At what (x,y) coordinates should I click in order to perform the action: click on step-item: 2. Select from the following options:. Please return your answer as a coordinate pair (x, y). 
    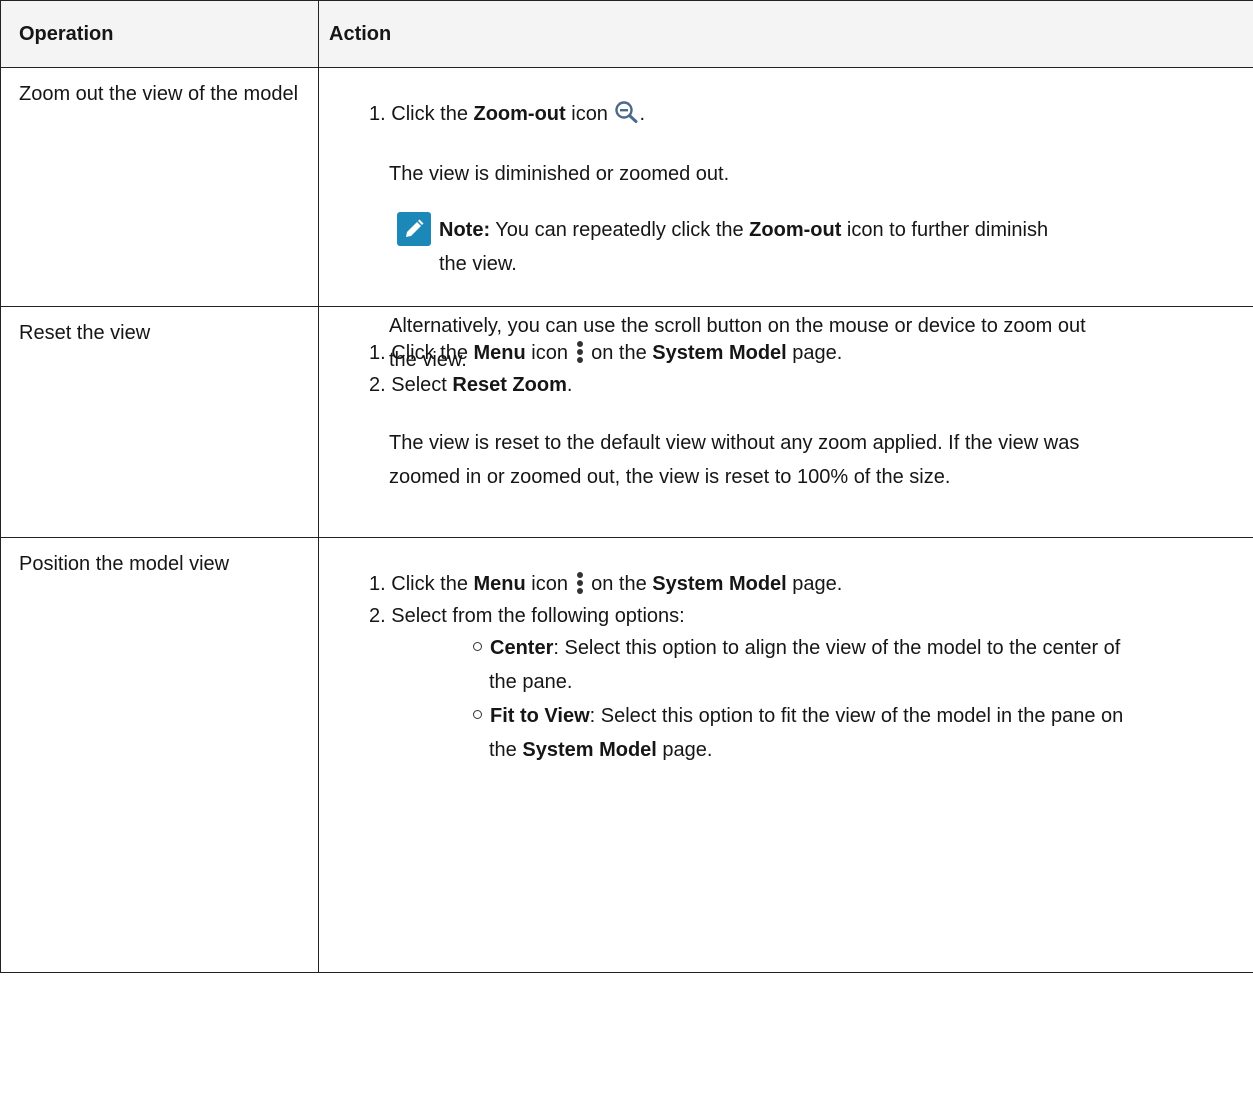
    Looking at the image, I should click on (527, 616).